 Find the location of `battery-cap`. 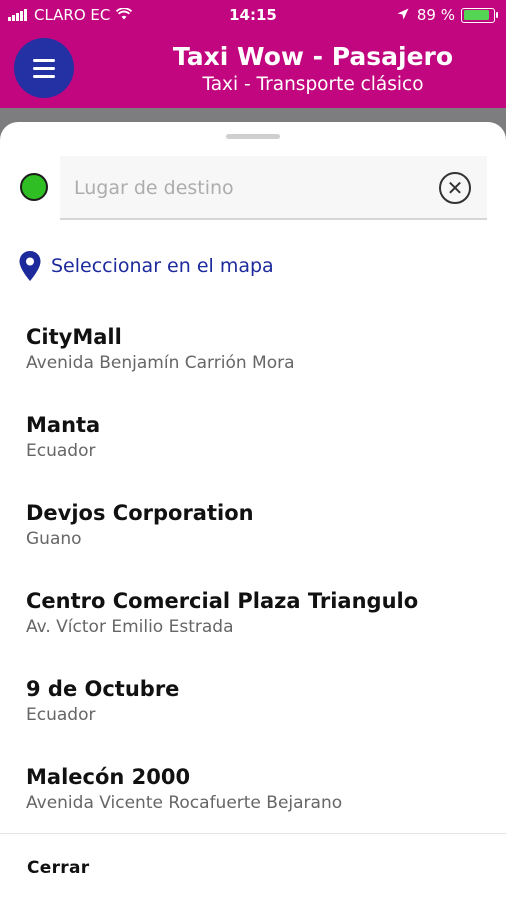

battery-cap is located at coordinates (497, 15).